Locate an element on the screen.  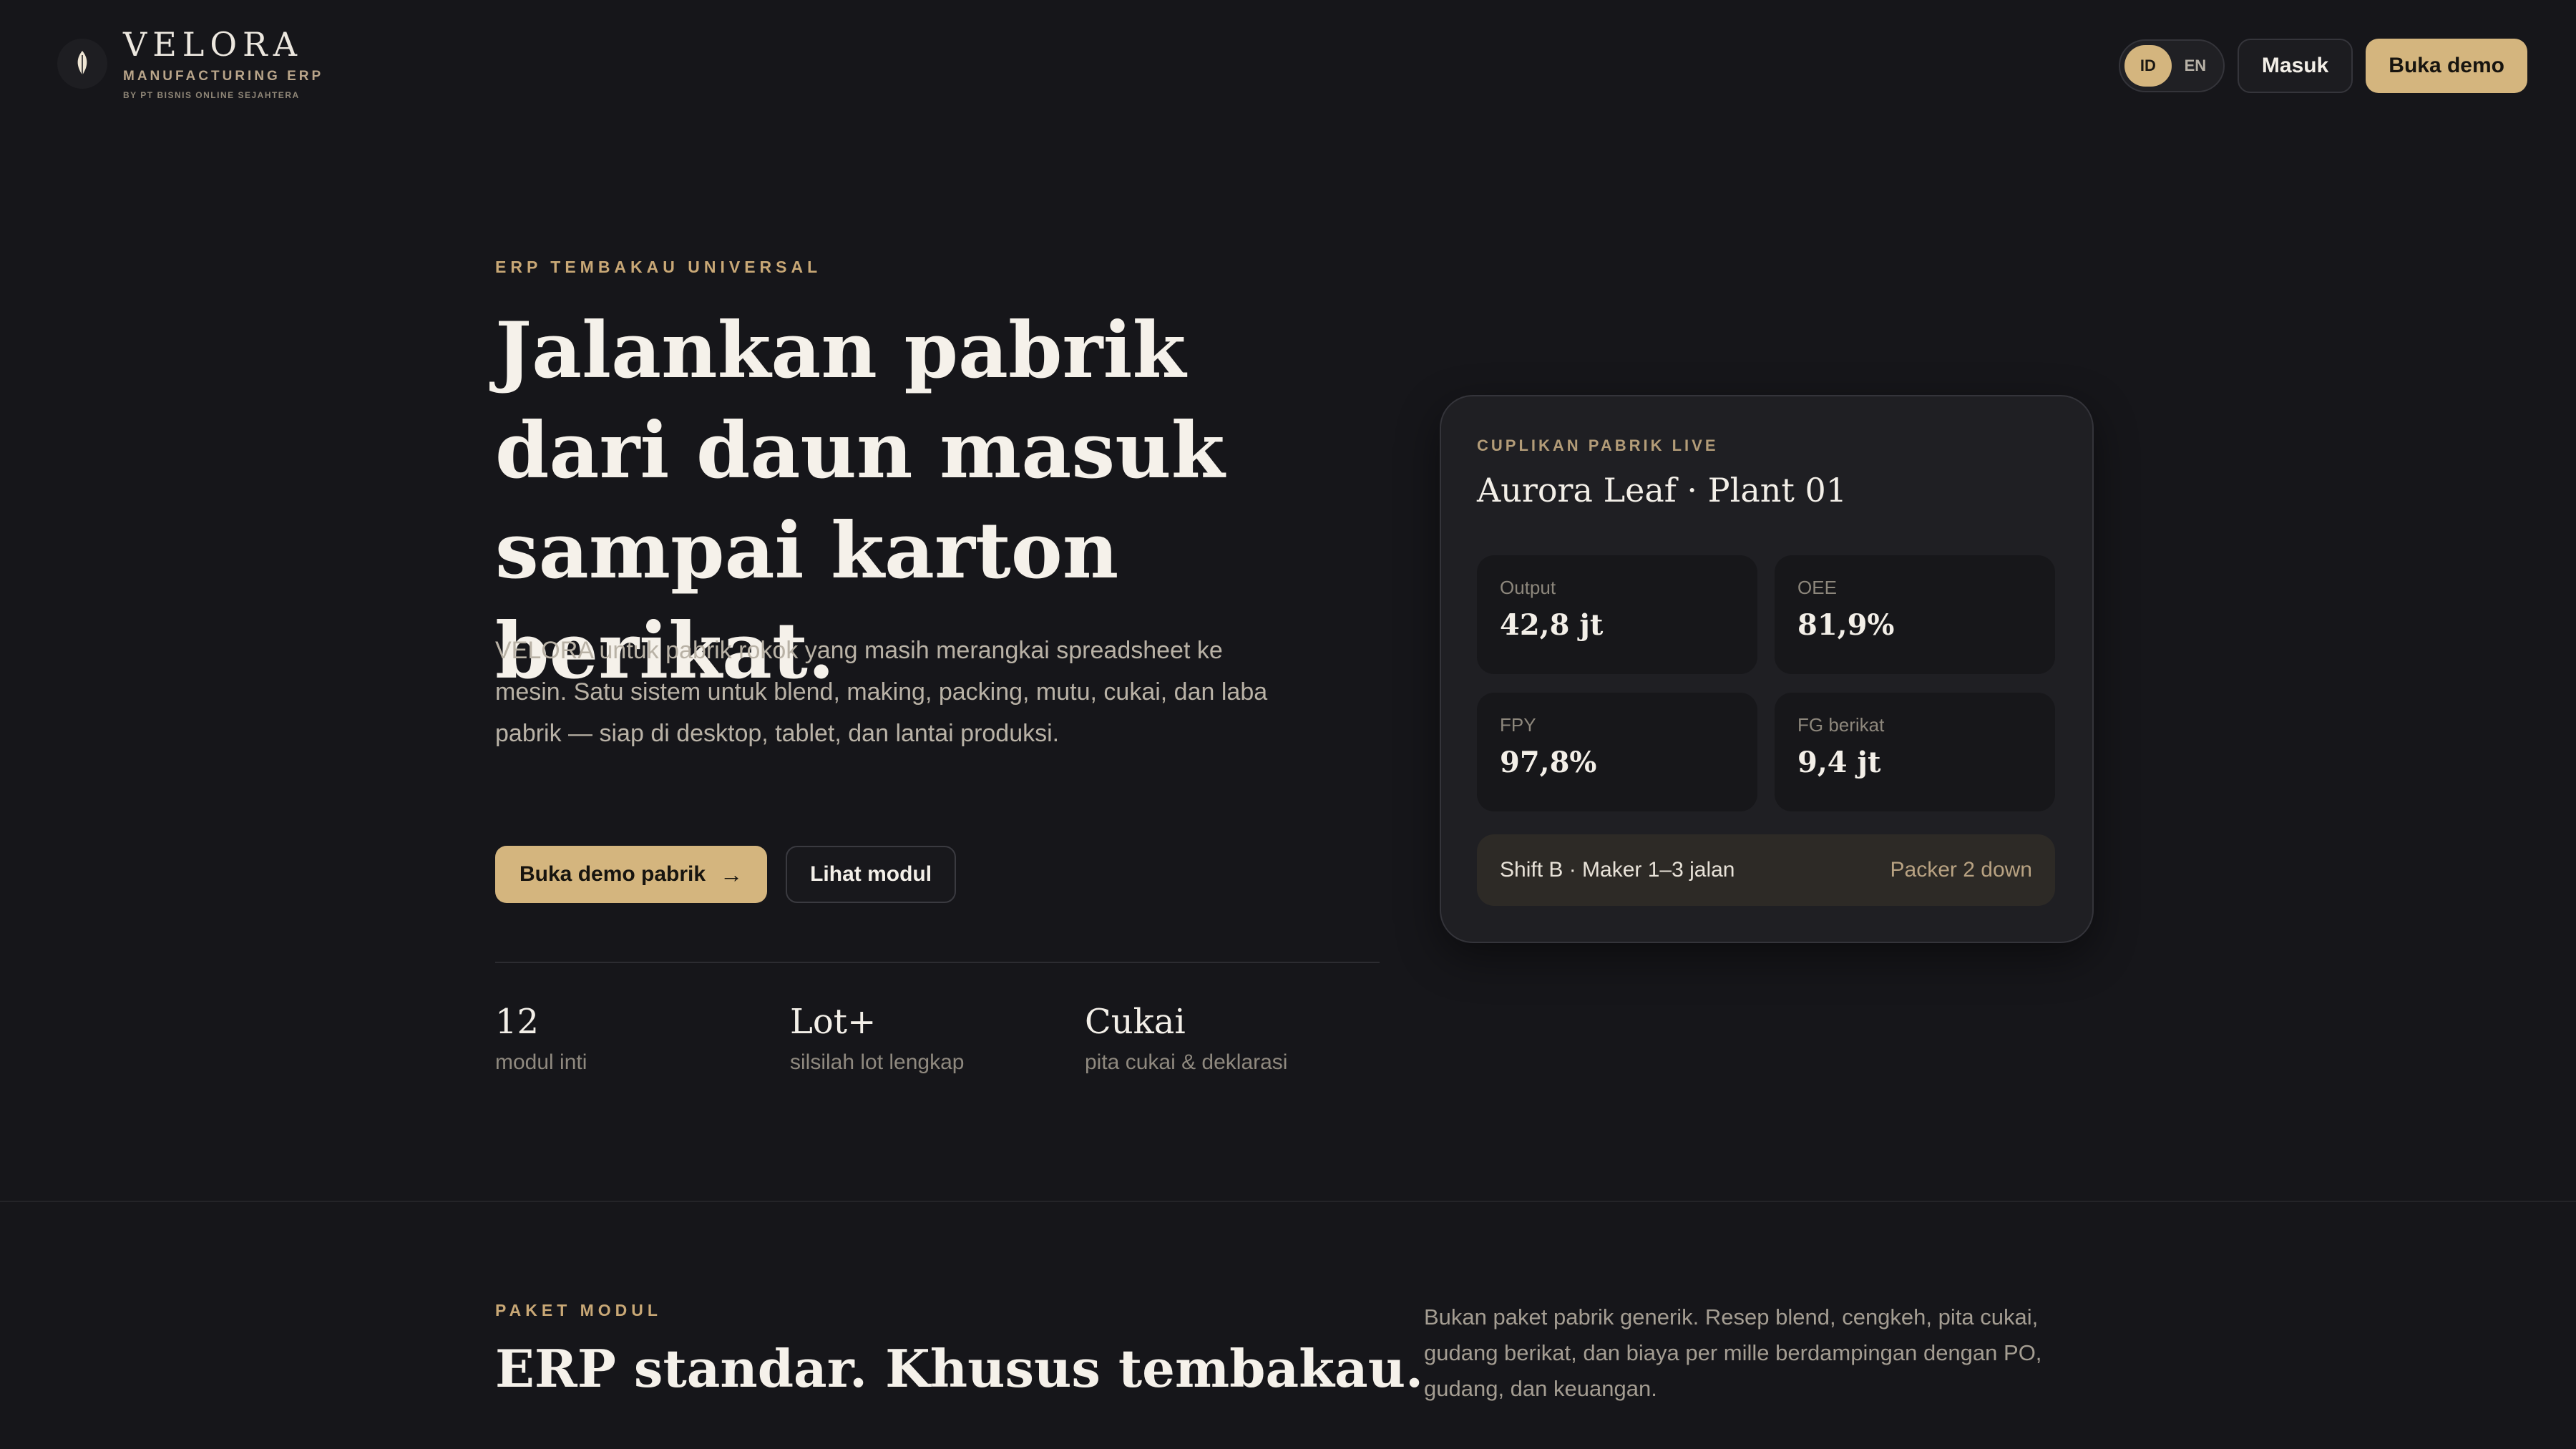
kpi-fg-bonded: FG berikat 9,4 jt is located at coordinates (1915, 752).